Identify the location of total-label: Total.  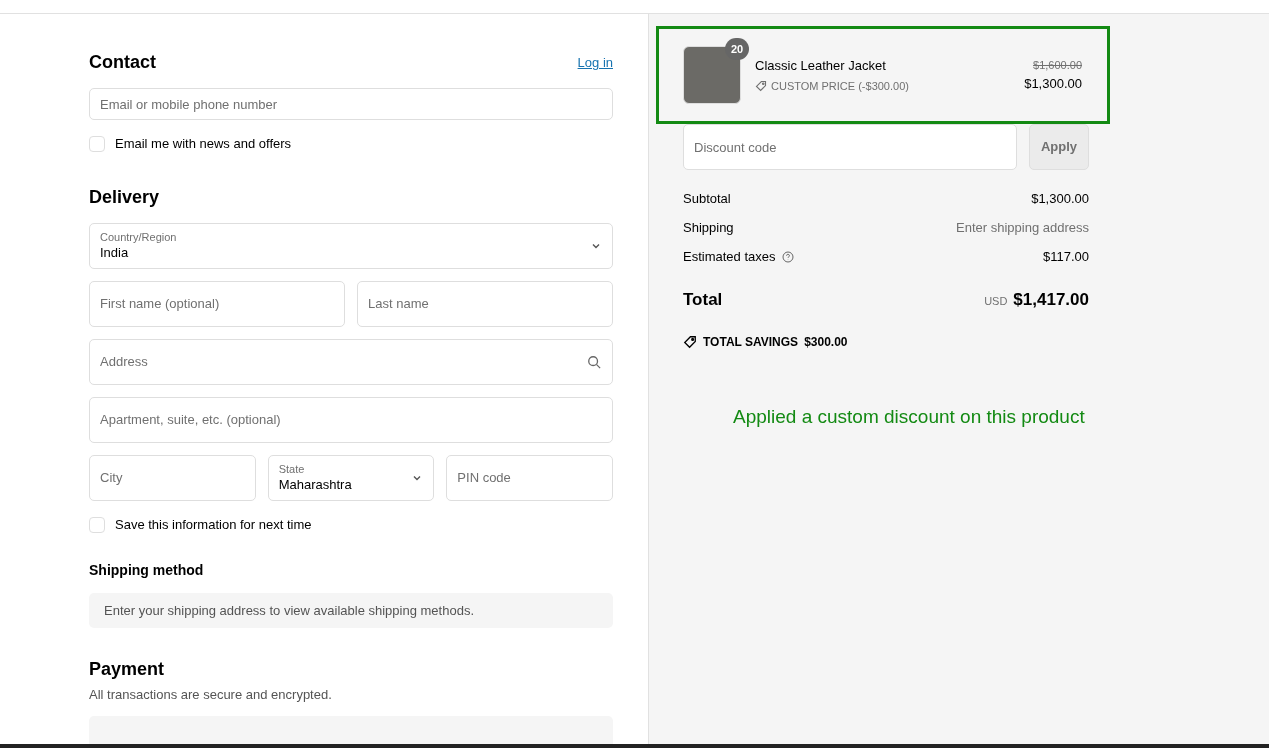
(703, 300).